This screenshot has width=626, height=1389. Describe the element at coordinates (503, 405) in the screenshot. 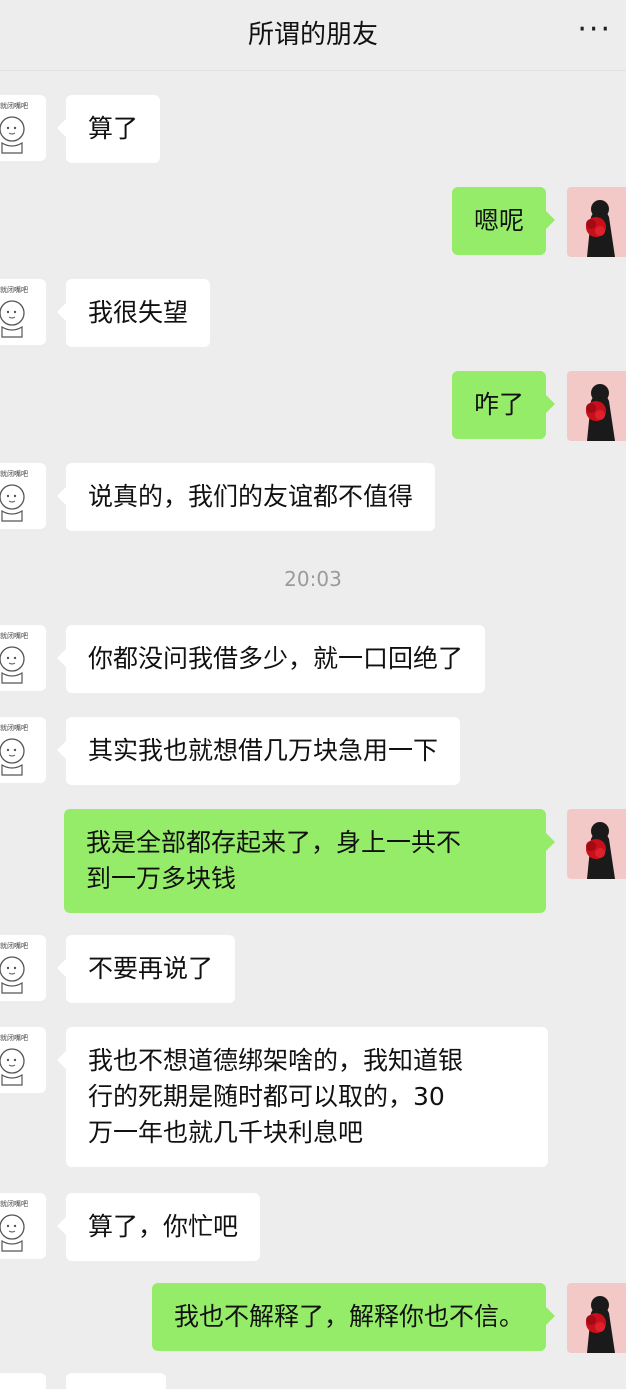

I see `message-bubble-outgoing: 咋了` at that location.